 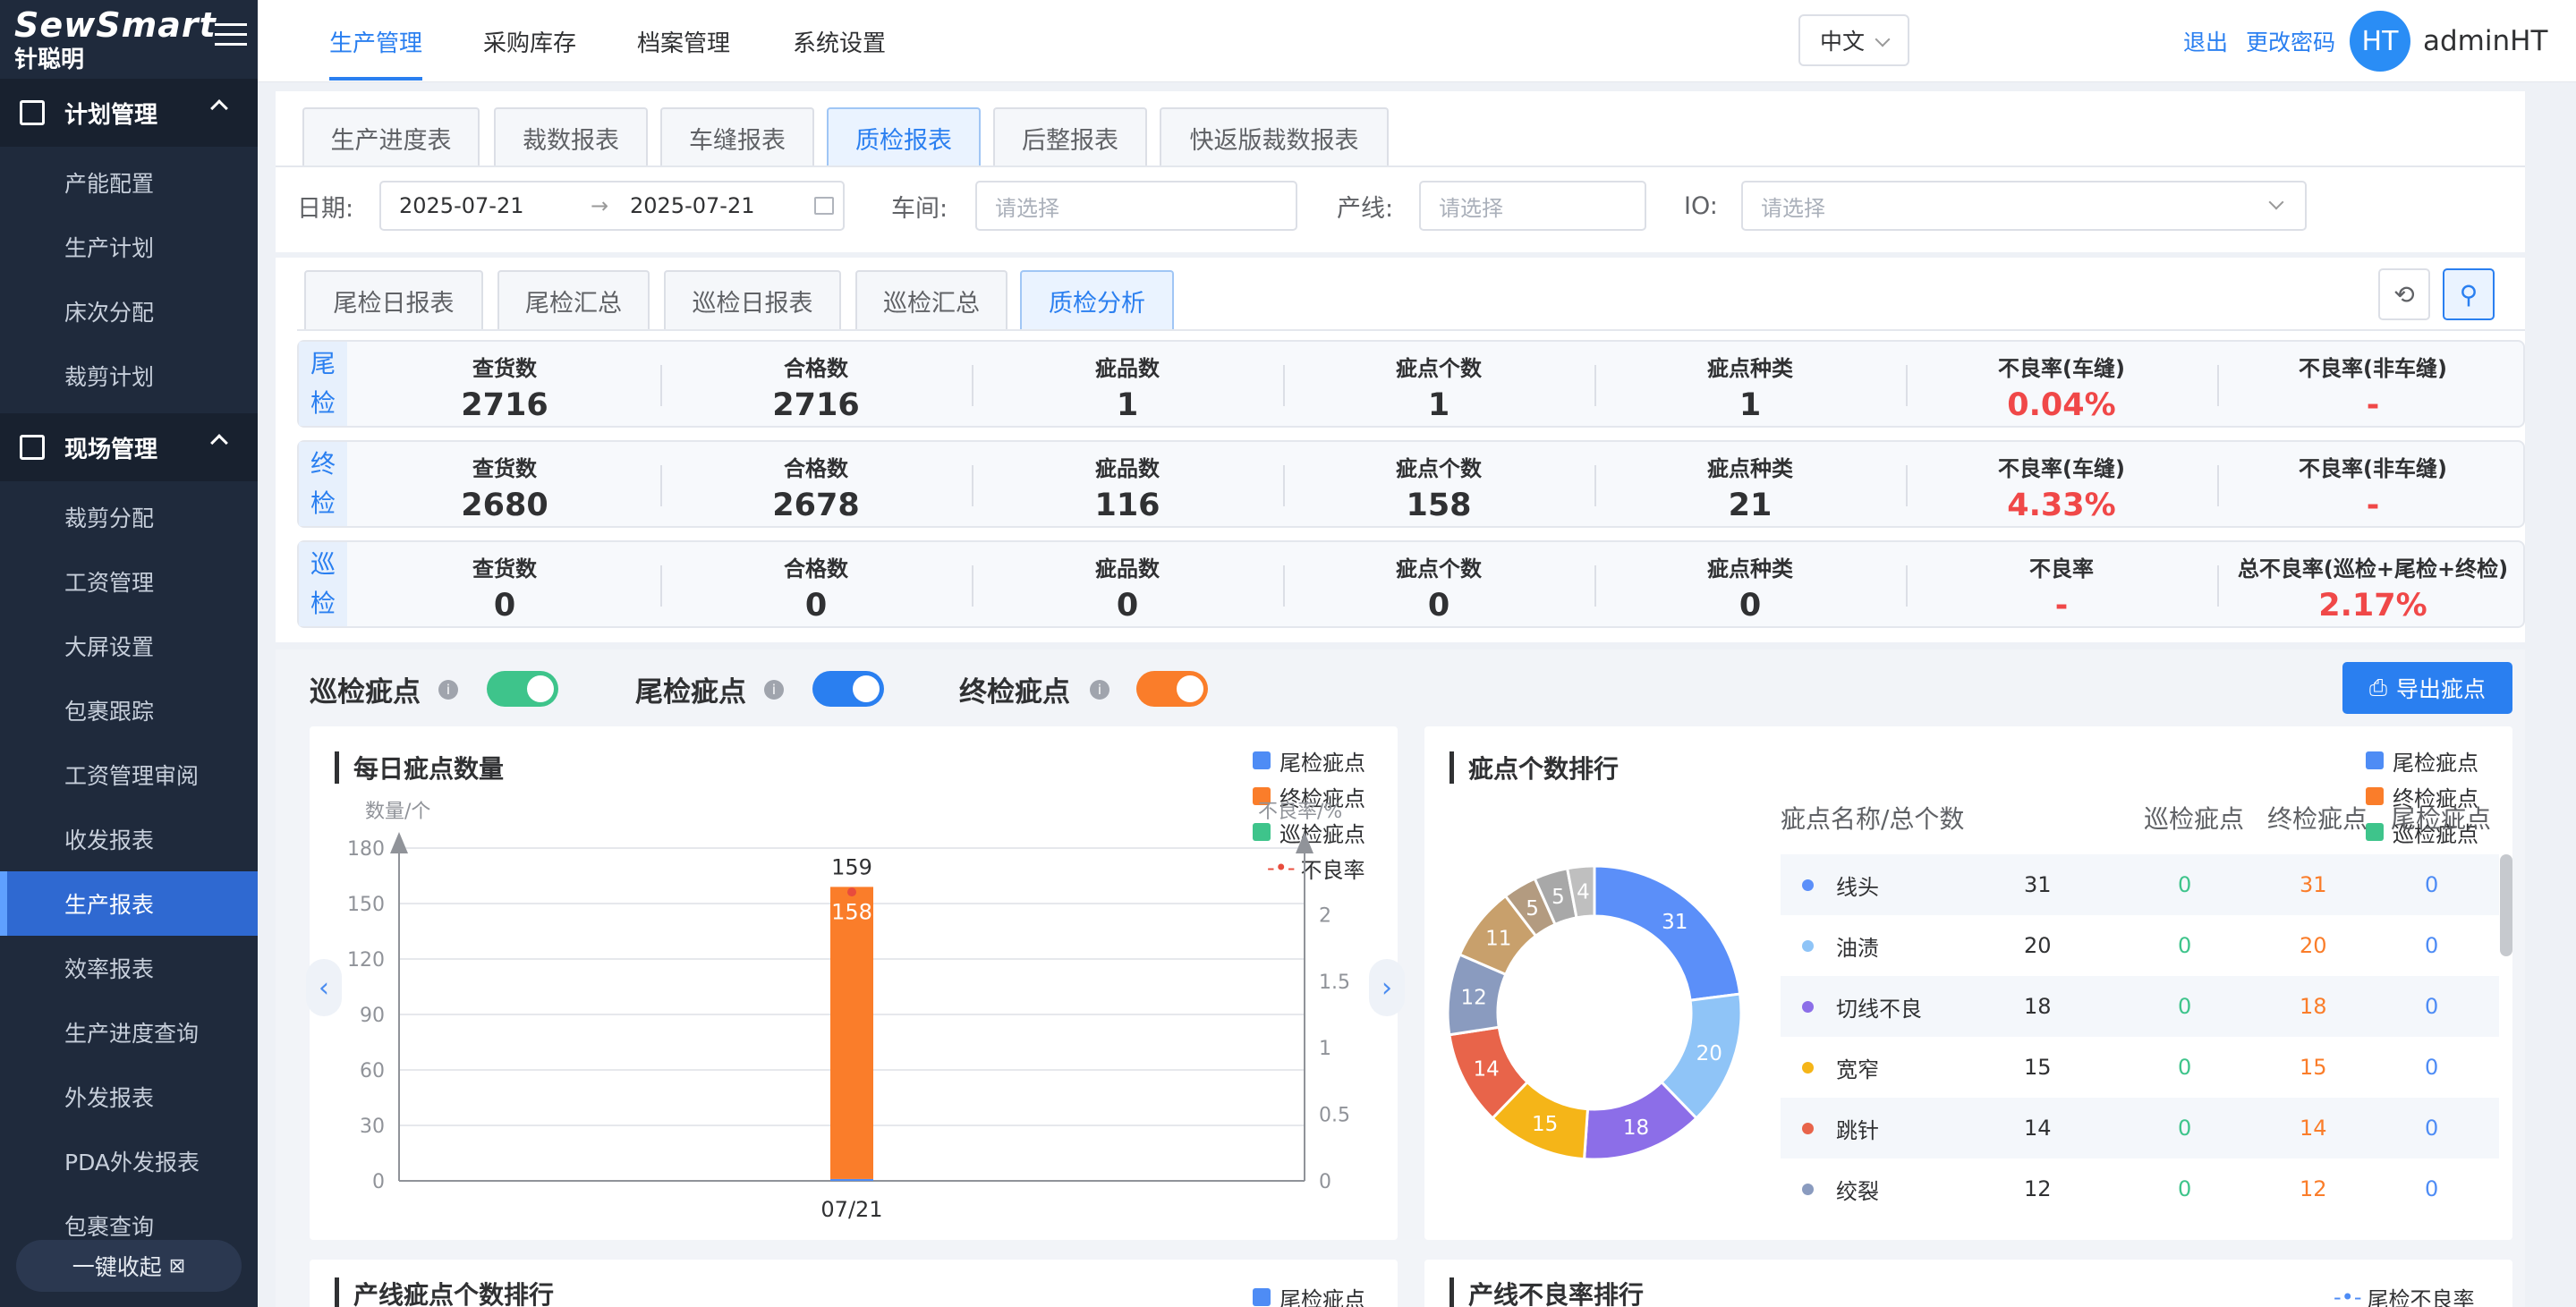 What do you see at coordinates (904, 136) in the screenshot?
I see `report-tab-active: 质检报表` at bounding box center [904, 136].